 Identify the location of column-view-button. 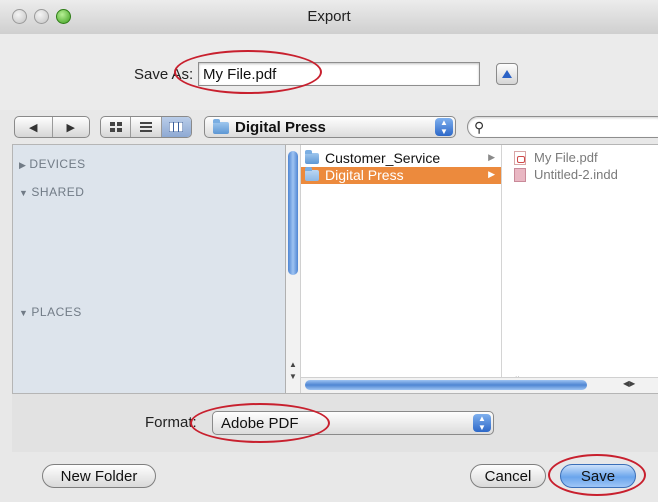
(176, 127).